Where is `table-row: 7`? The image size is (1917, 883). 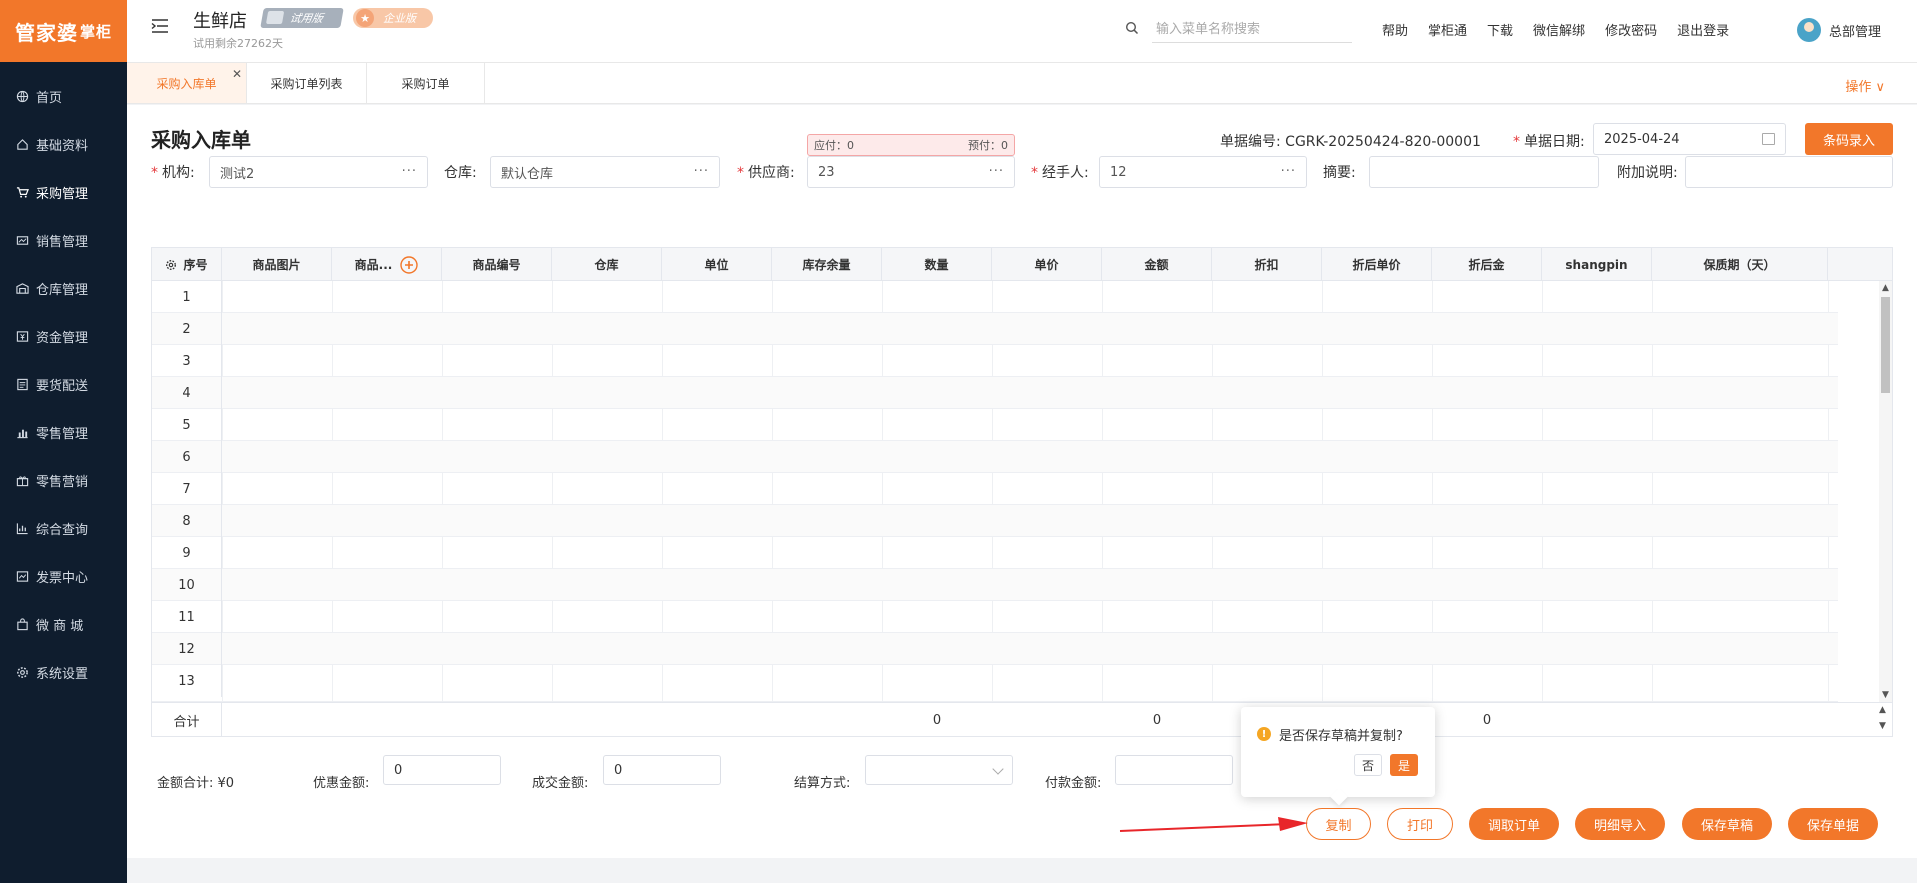 table-row: 7 is located at coordinates (995, 489).